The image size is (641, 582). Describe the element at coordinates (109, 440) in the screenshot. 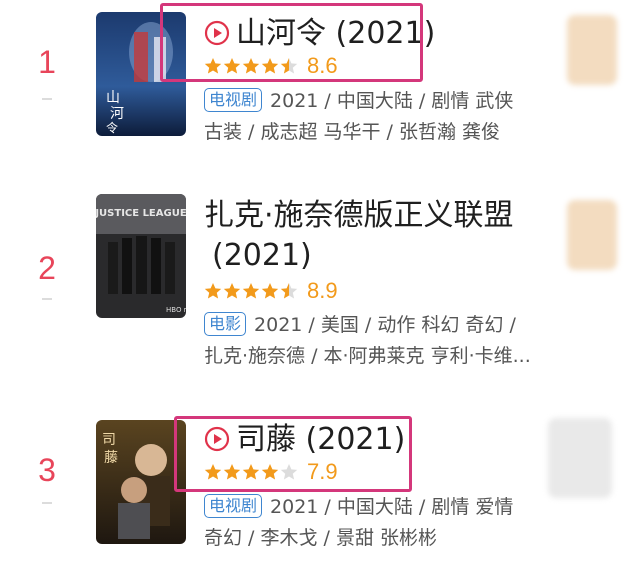

I see `svg-text: 司` at that location.